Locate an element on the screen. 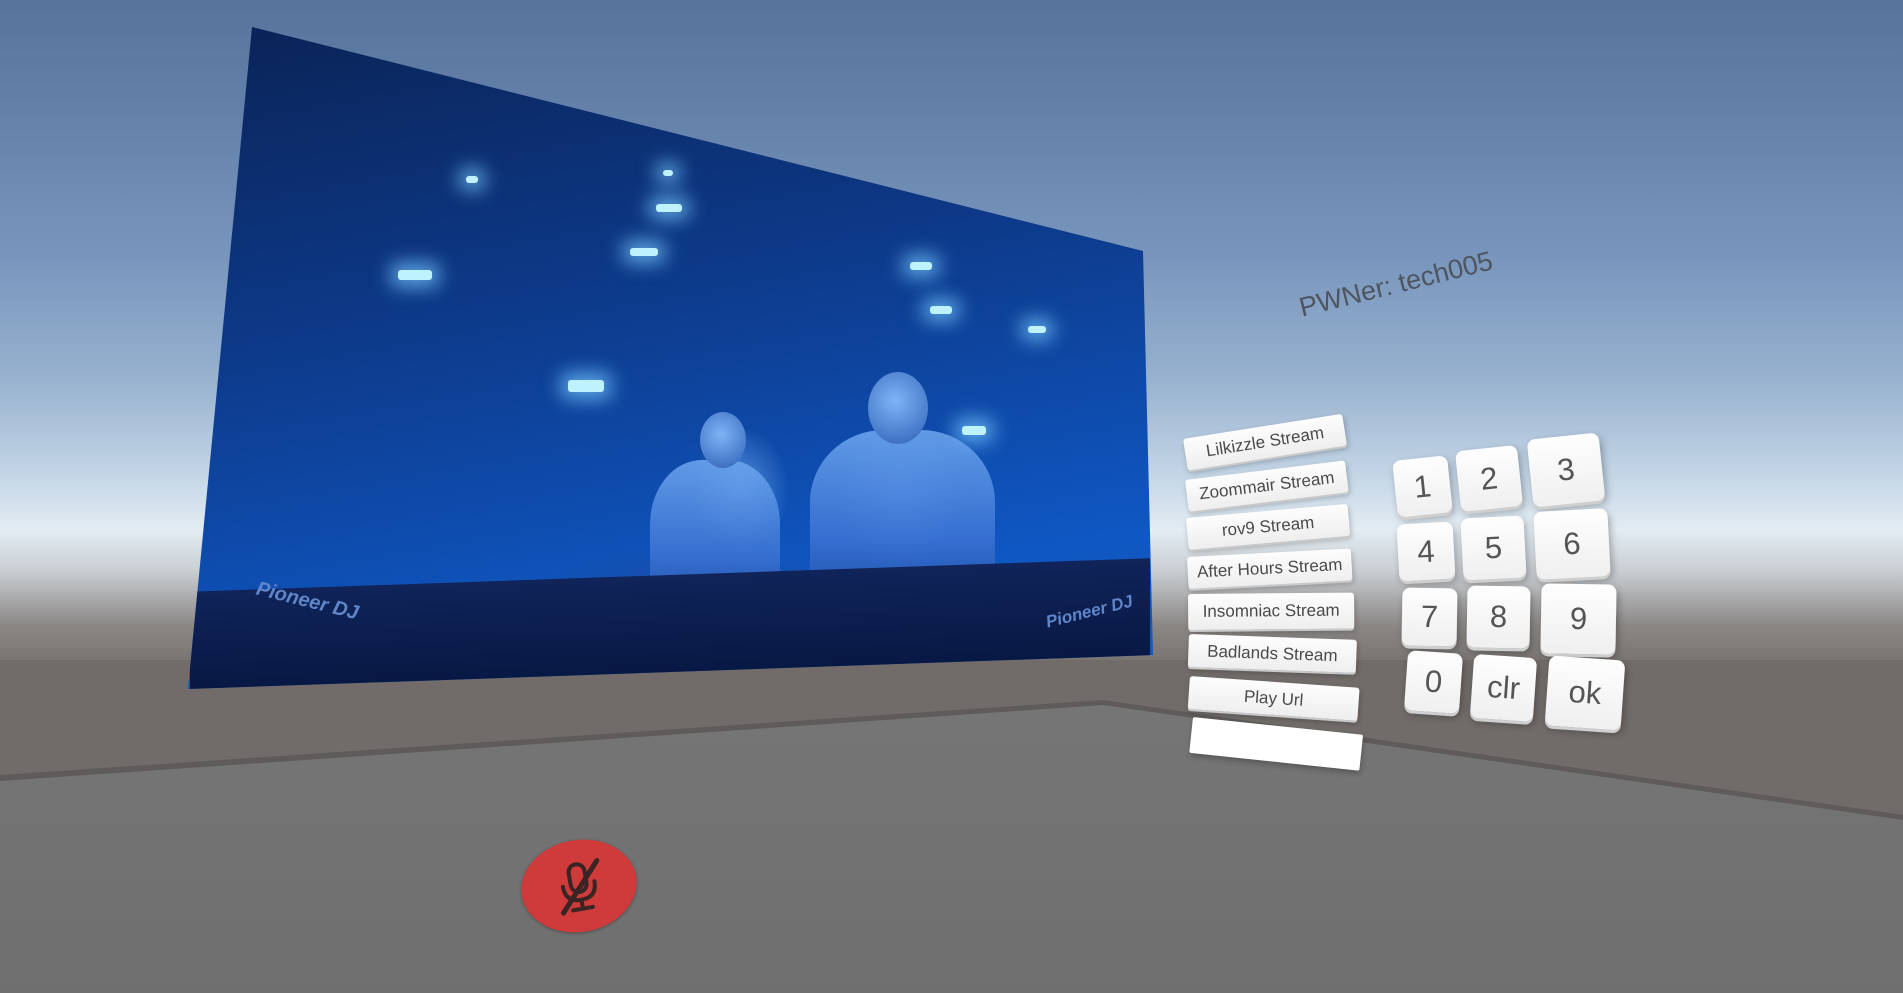  keypad-key-clr: clr is located at coordinates (1503, 688).